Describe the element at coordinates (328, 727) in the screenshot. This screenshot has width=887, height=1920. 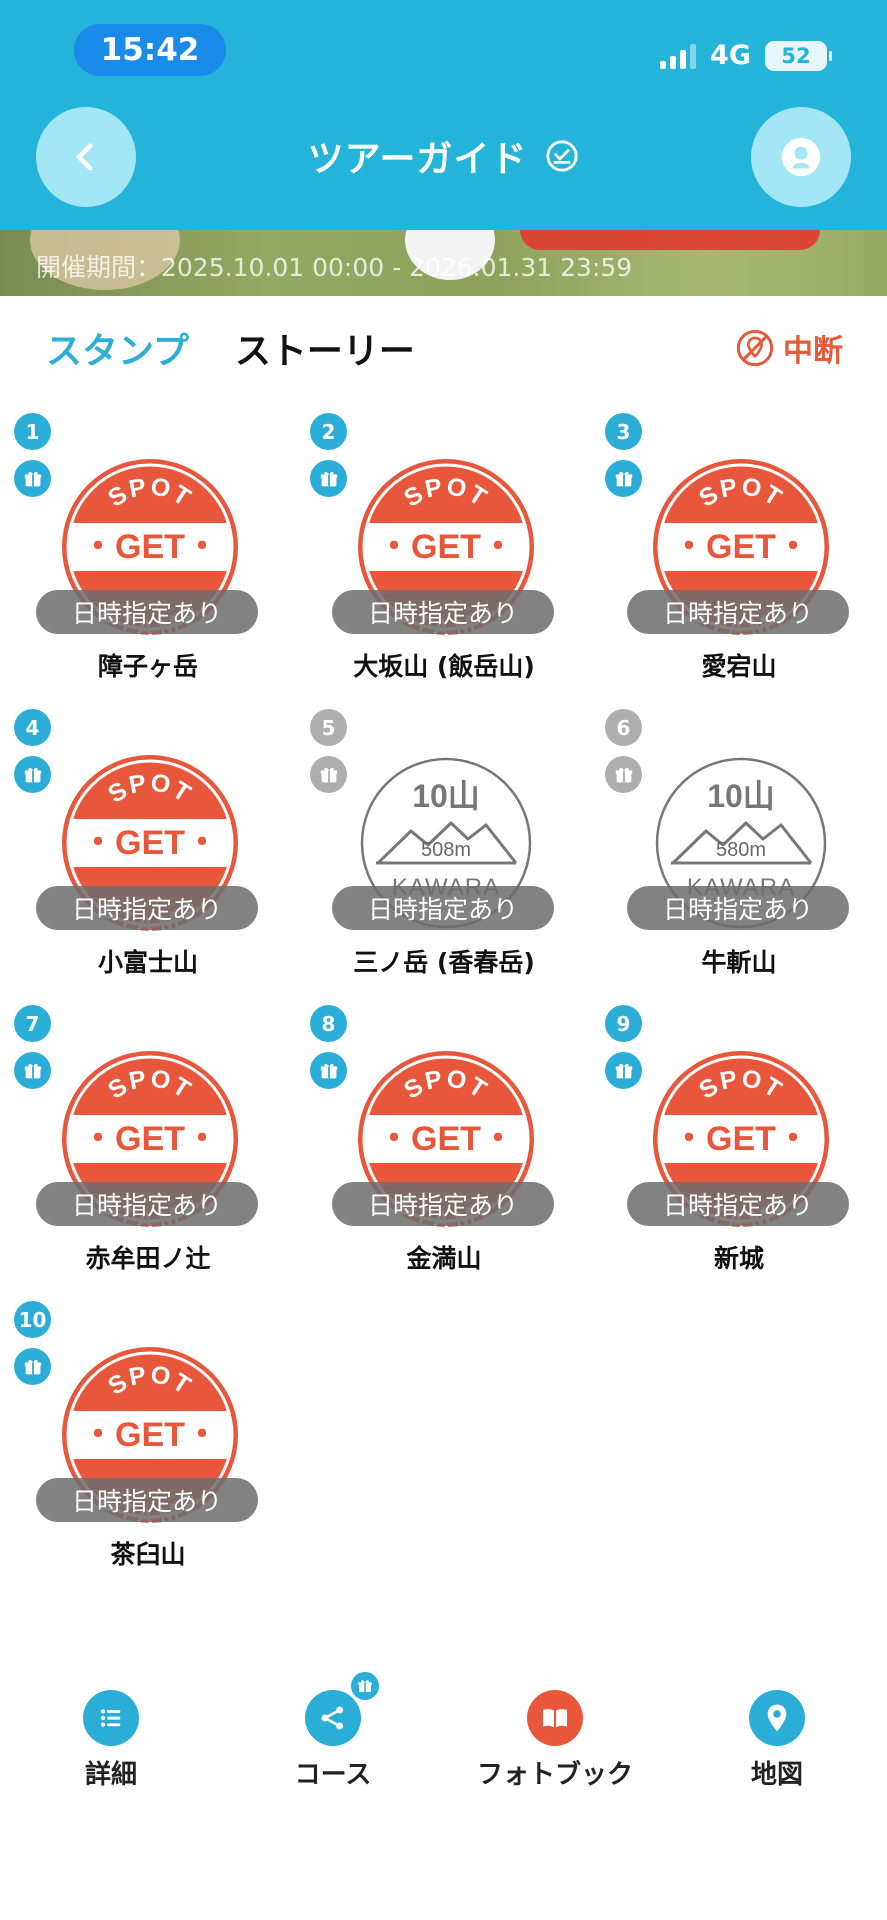
I see `spot-number-badge: 5` at that location.